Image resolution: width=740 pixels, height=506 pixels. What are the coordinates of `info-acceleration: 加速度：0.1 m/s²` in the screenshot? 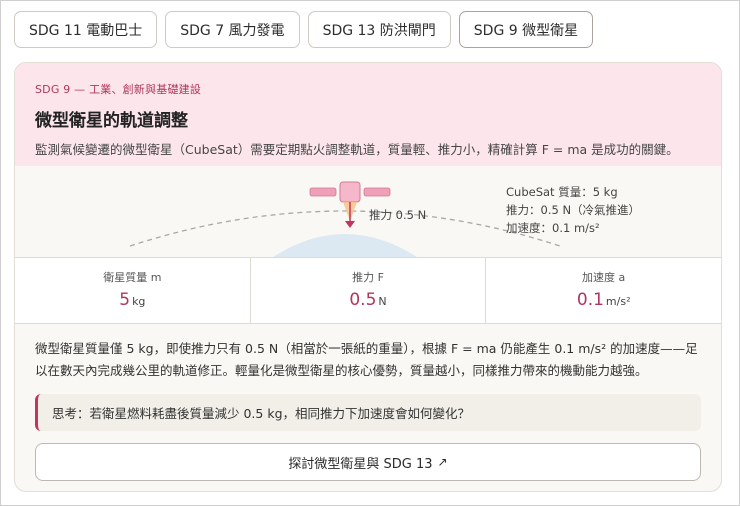 It's located at (553, 228).